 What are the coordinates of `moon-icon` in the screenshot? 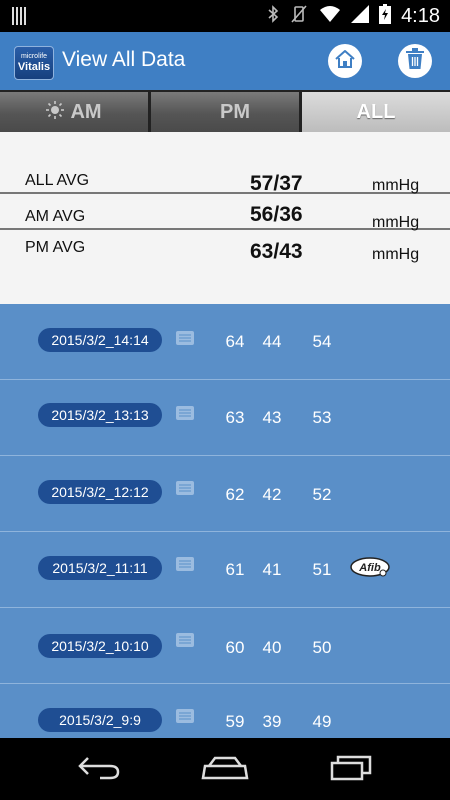 It's located at (207, 112).